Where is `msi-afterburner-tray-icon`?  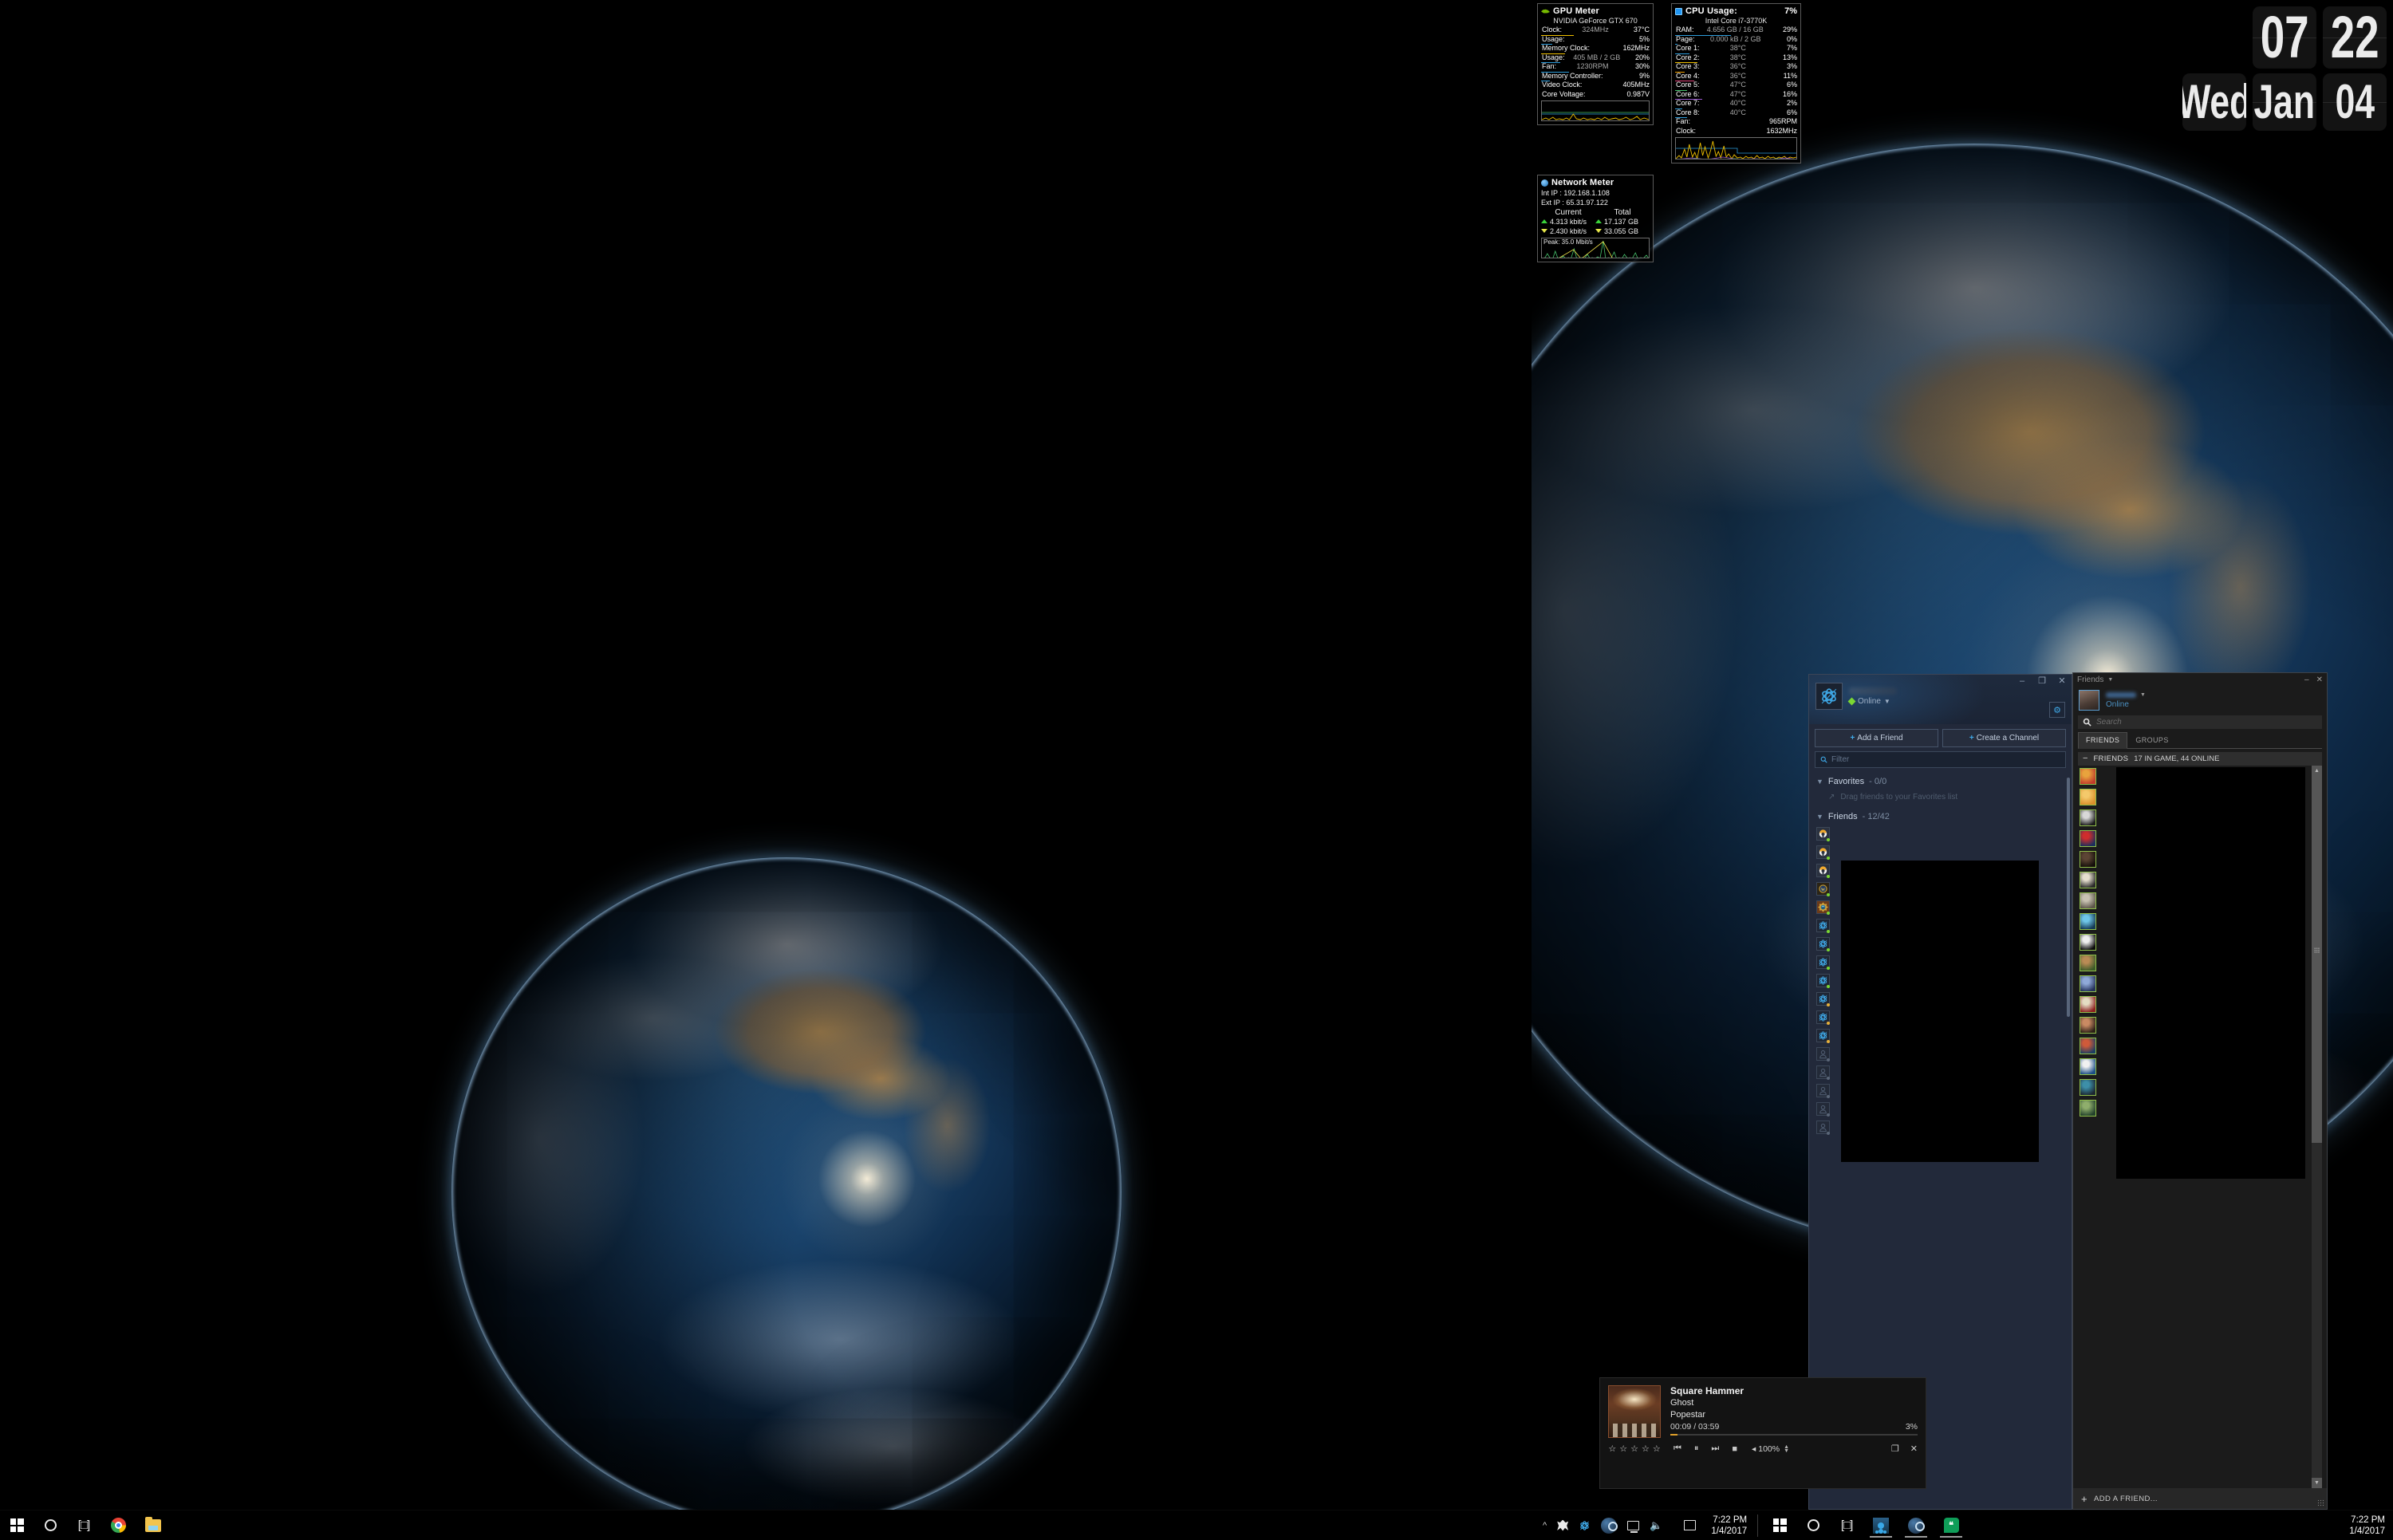 msi-afterburner-tray-icon is located at coordinates (1563, 1525).